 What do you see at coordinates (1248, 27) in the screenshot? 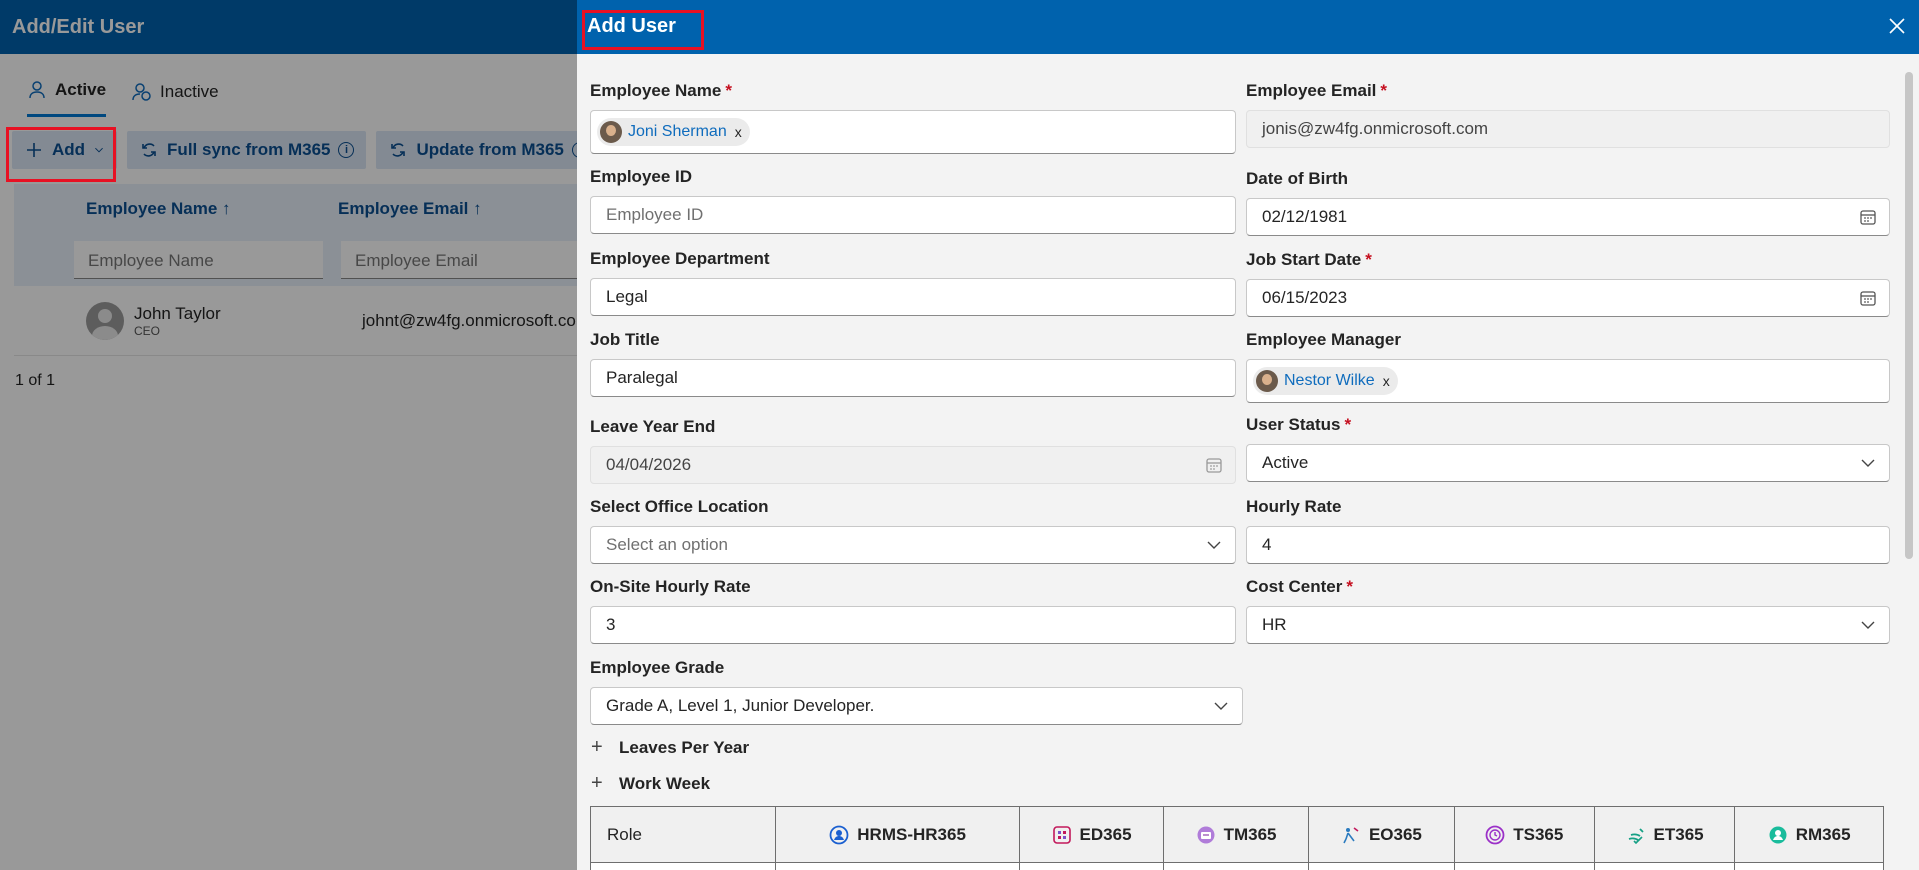
I see `panel-header: Add User` at bounding box center [1248, 27].